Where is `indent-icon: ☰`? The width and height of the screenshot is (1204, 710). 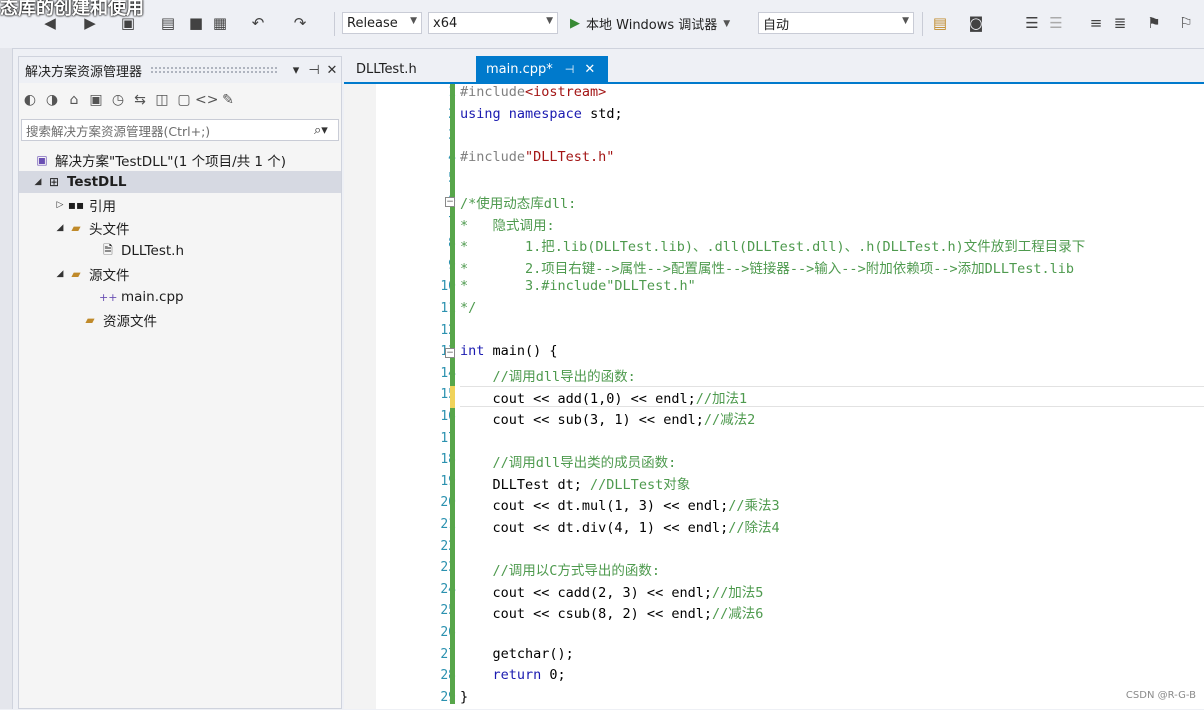 indent-icon: ☰ is located at coordinates (1032, 23).